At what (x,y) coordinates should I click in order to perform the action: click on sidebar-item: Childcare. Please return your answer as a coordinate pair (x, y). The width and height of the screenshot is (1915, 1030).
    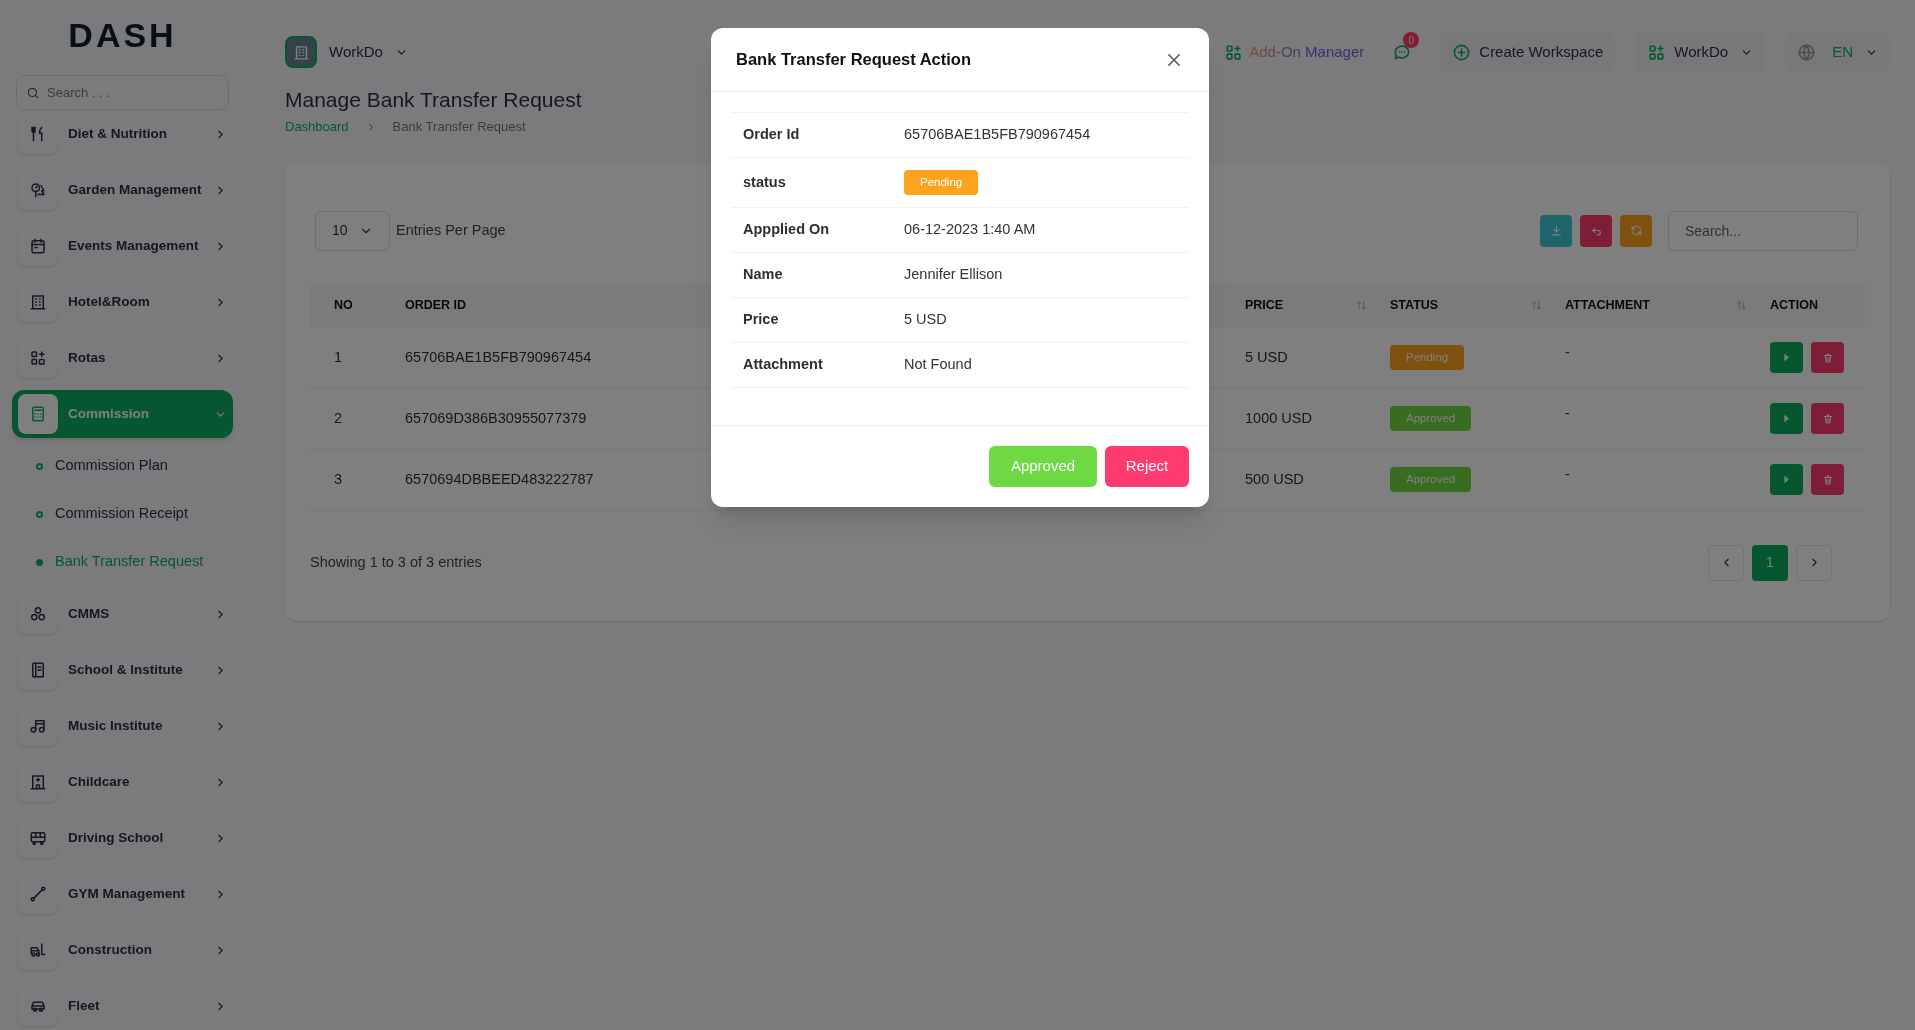
    Looking at the image, I should click on (122, 782).